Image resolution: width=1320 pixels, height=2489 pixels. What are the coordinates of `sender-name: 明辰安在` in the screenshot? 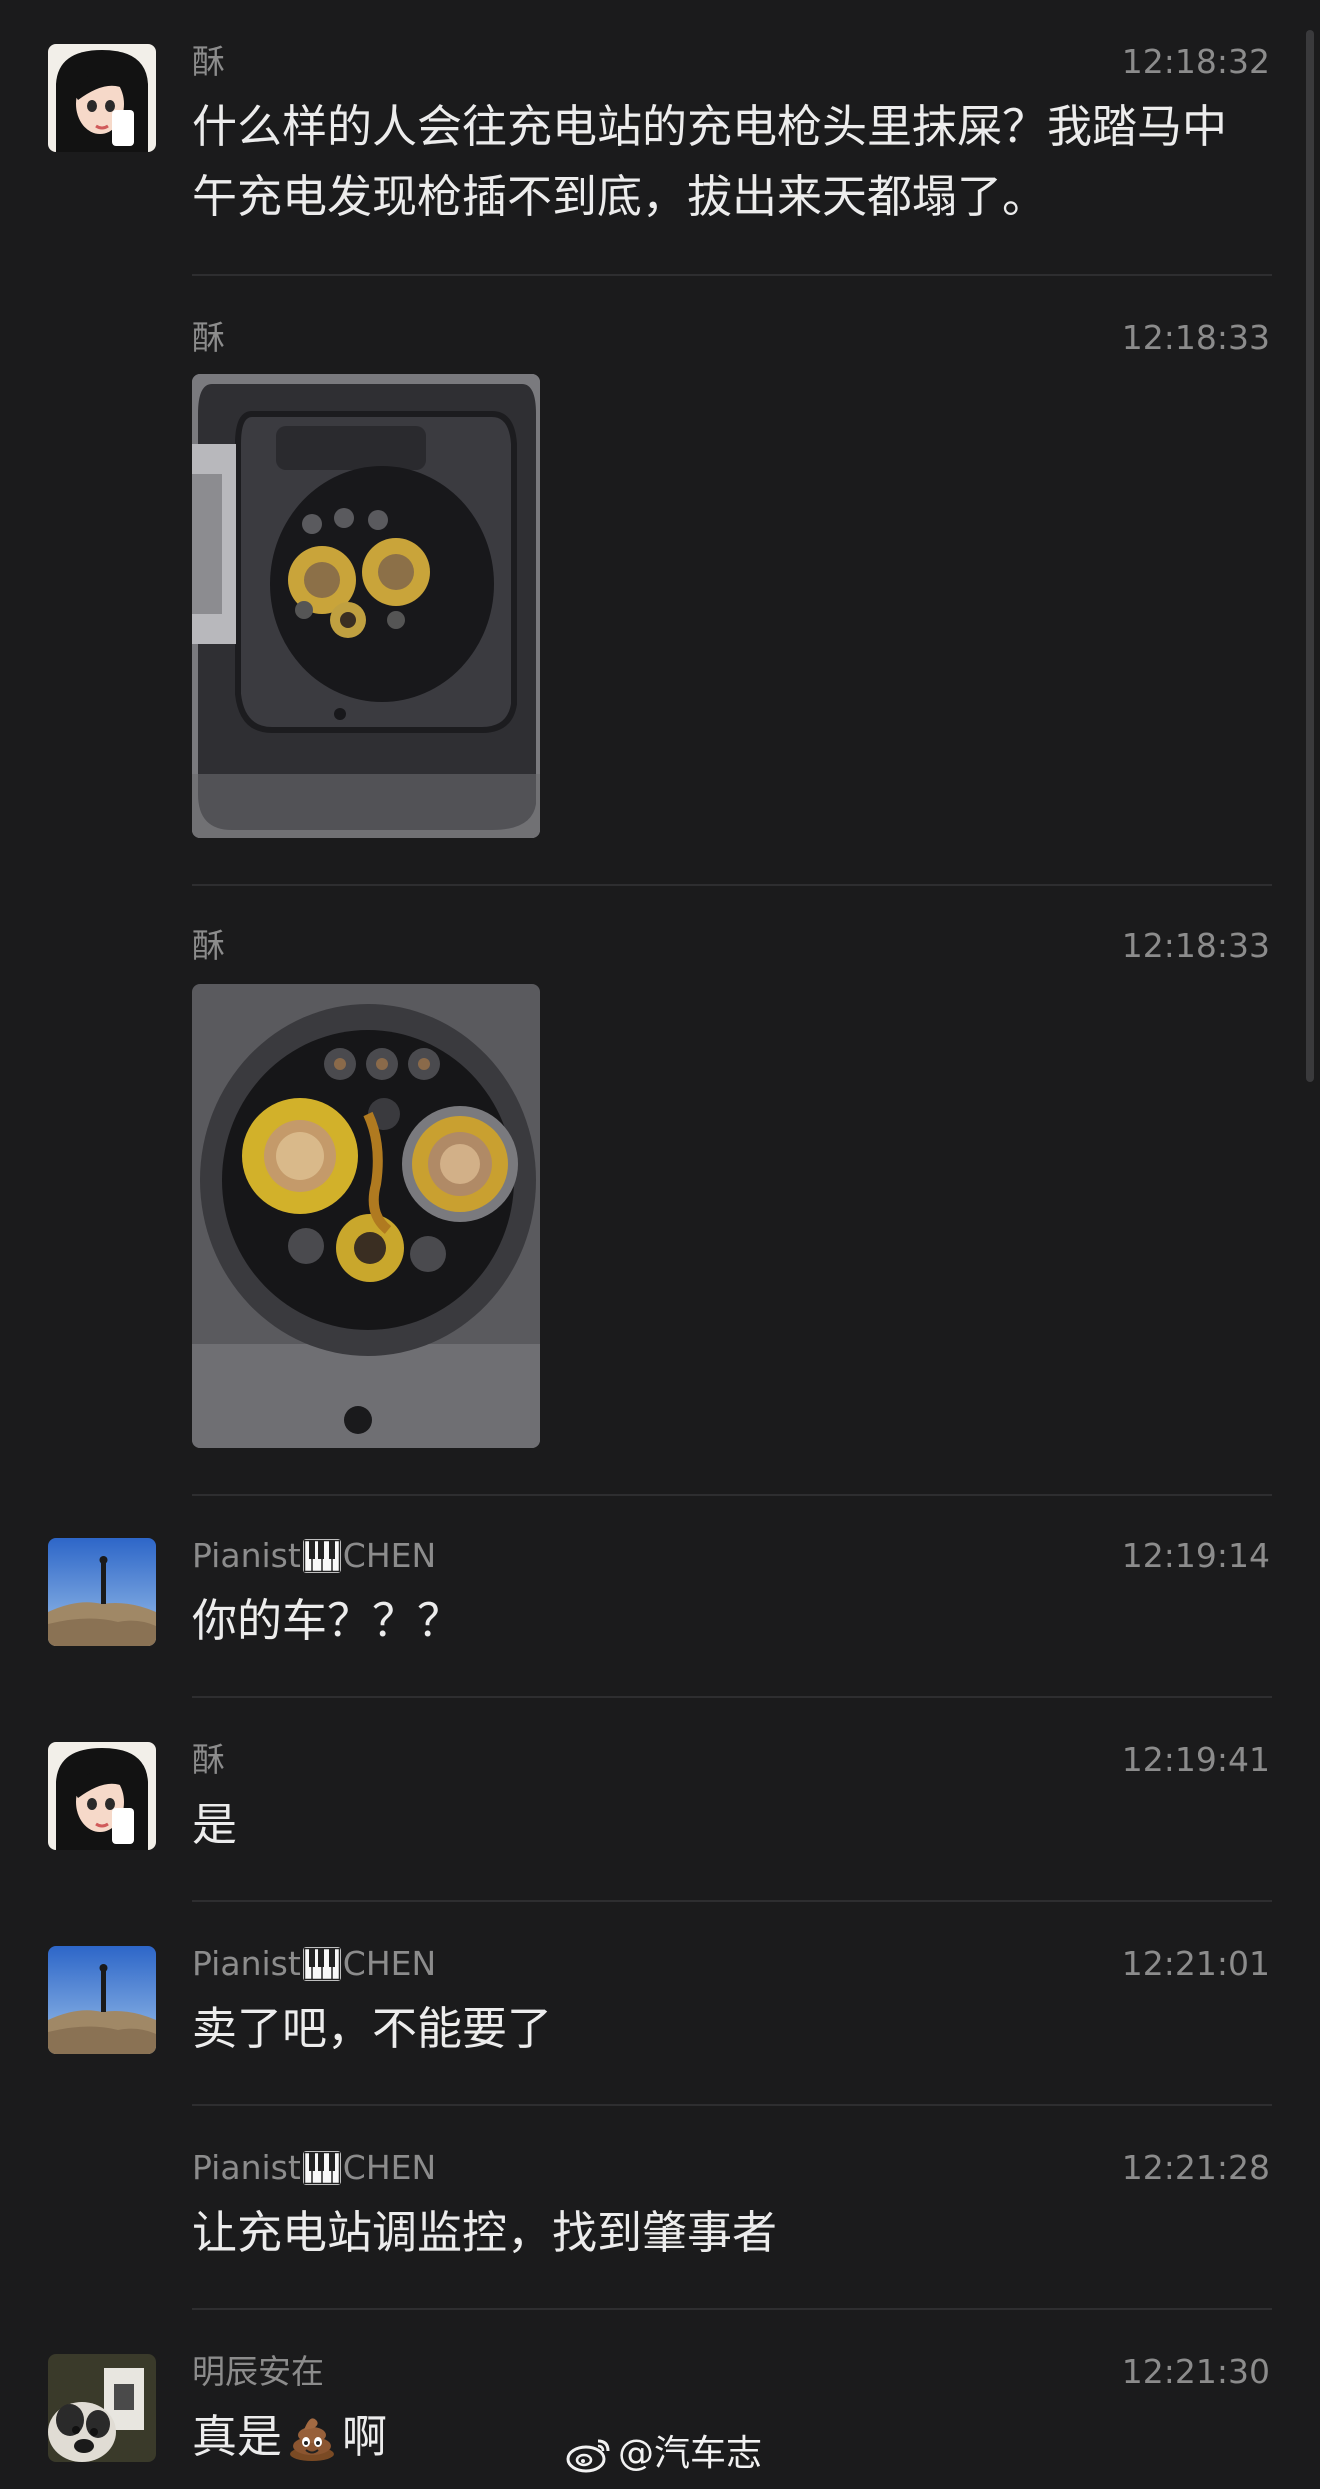 It's located at (258, 2371).